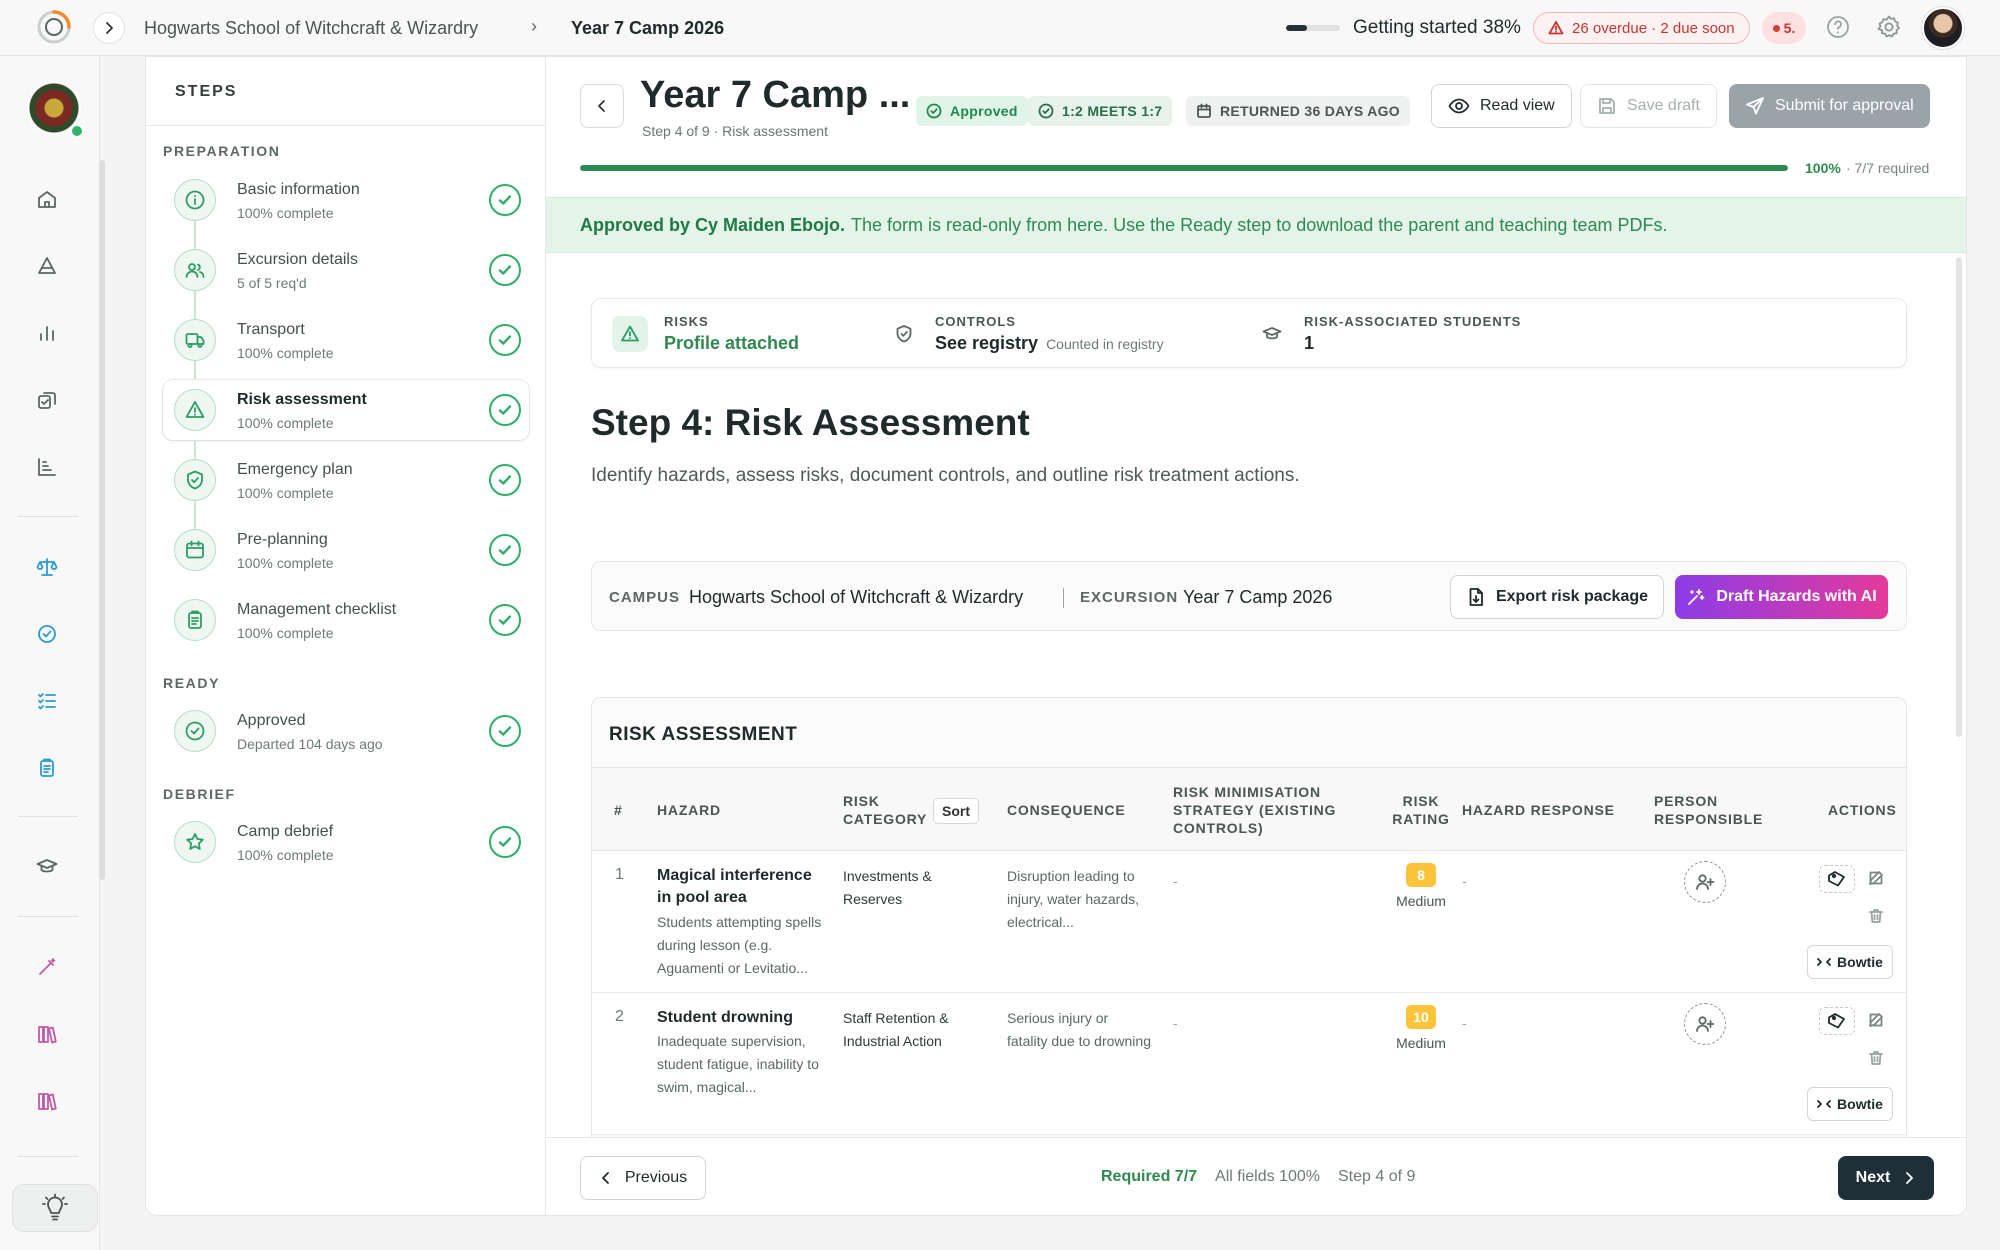 The image size is (2000, 1250). I want to click on nav-resources, so click(47, 1101).